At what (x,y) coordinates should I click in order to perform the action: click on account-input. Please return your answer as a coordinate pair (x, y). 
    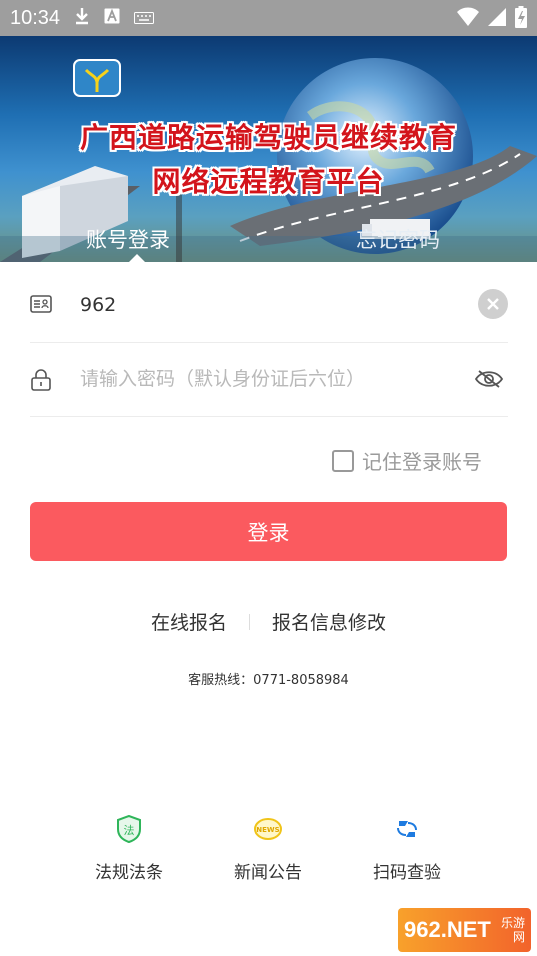
    Looking at the image, I should click on (270, 305).